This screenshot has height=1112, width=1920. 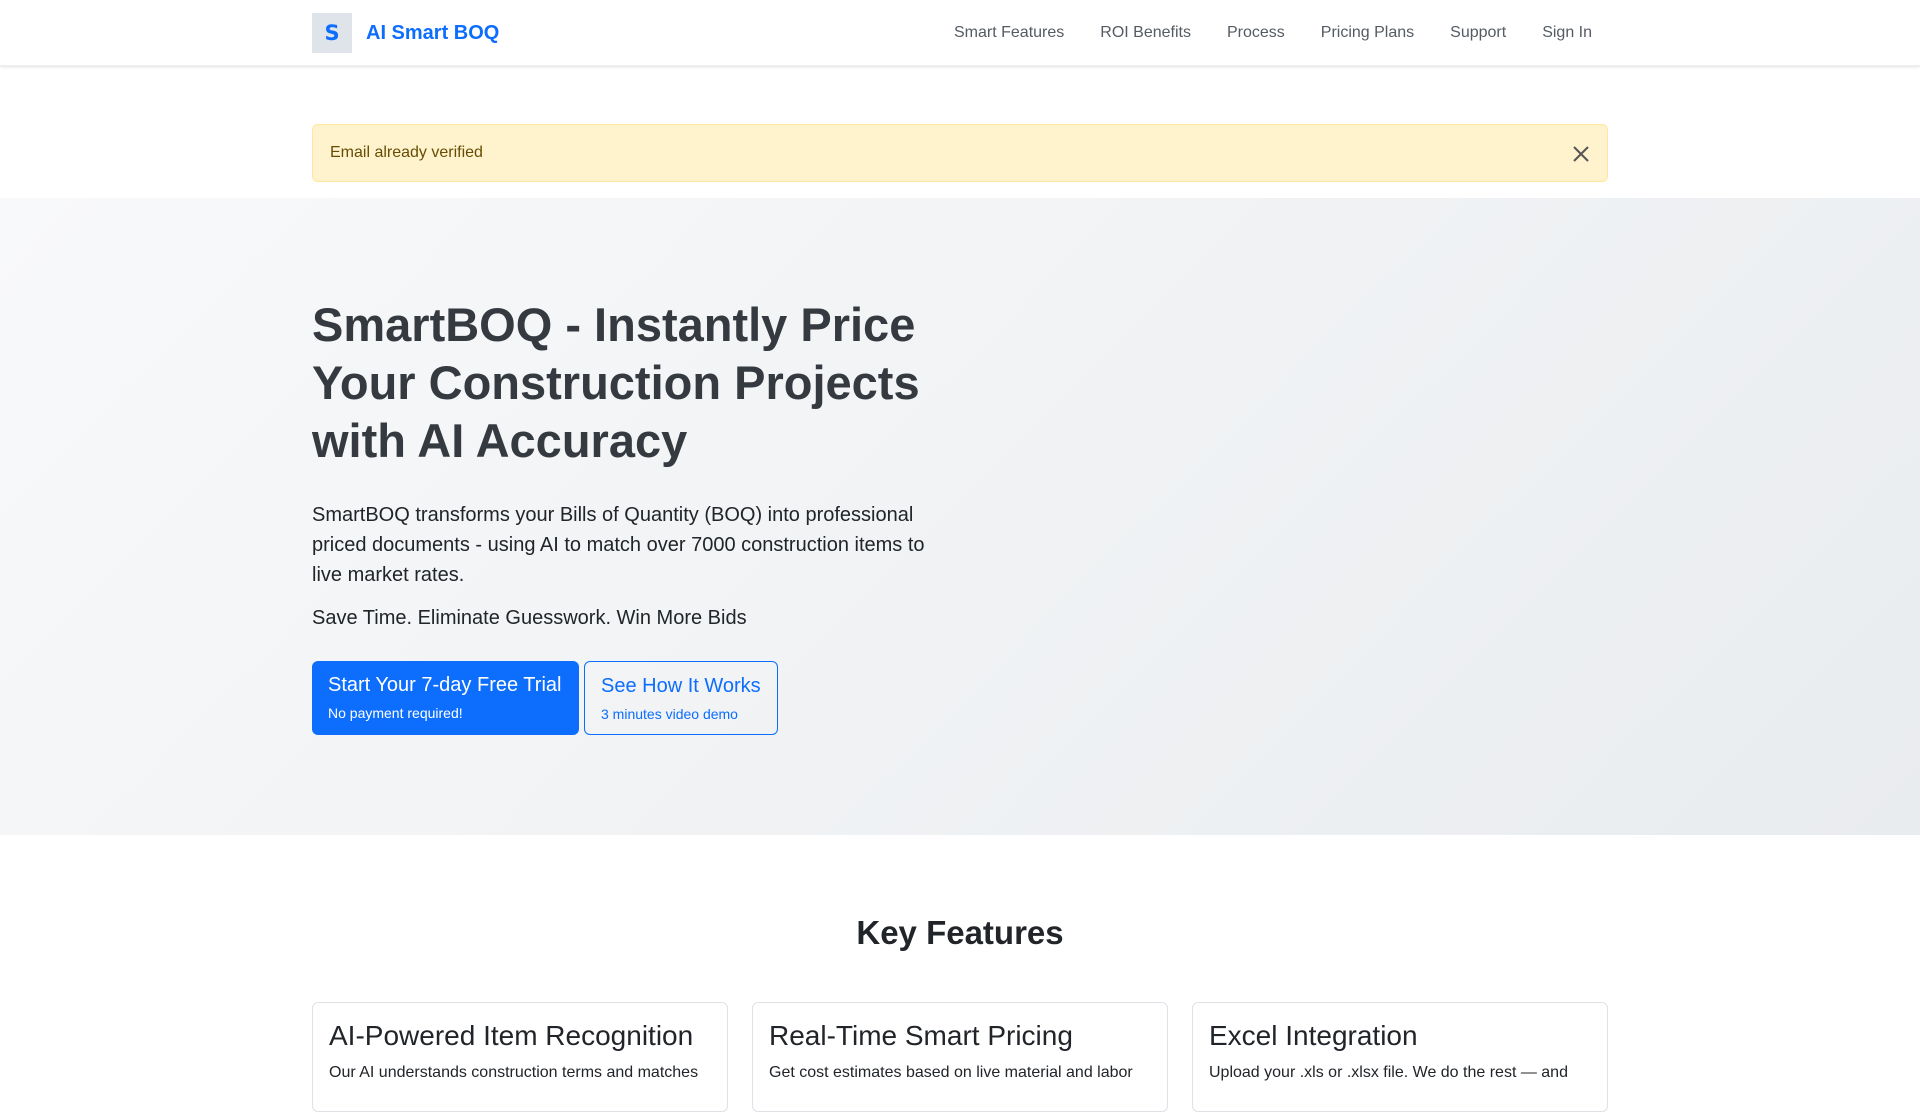 I want to click on nav-item-smart-features: Smart Features, so click(x=1009, y=33).